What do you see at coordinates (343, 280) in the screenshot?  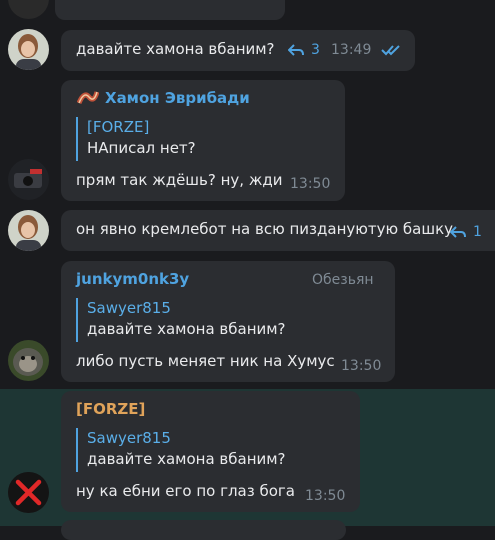 I see `sender-tag: Обезьян` at bounding box center [343, 280].